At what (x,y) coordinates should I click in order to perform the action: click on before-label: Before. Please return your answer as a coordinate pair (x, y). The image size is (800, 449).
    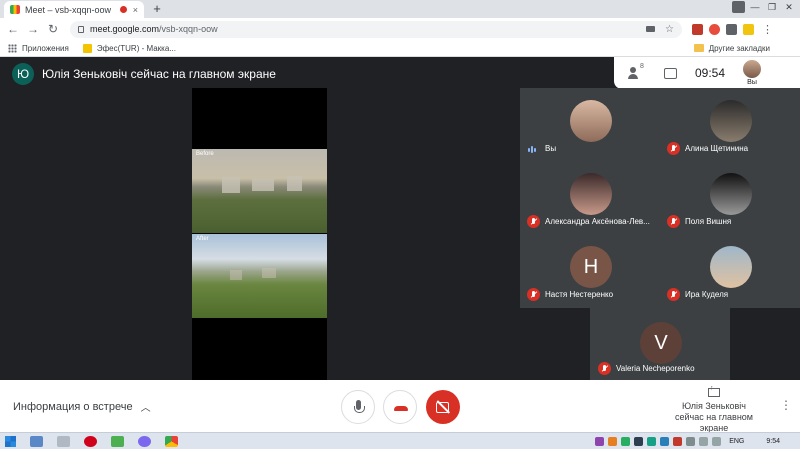
    Looking at the image, I should click on (205, 154).